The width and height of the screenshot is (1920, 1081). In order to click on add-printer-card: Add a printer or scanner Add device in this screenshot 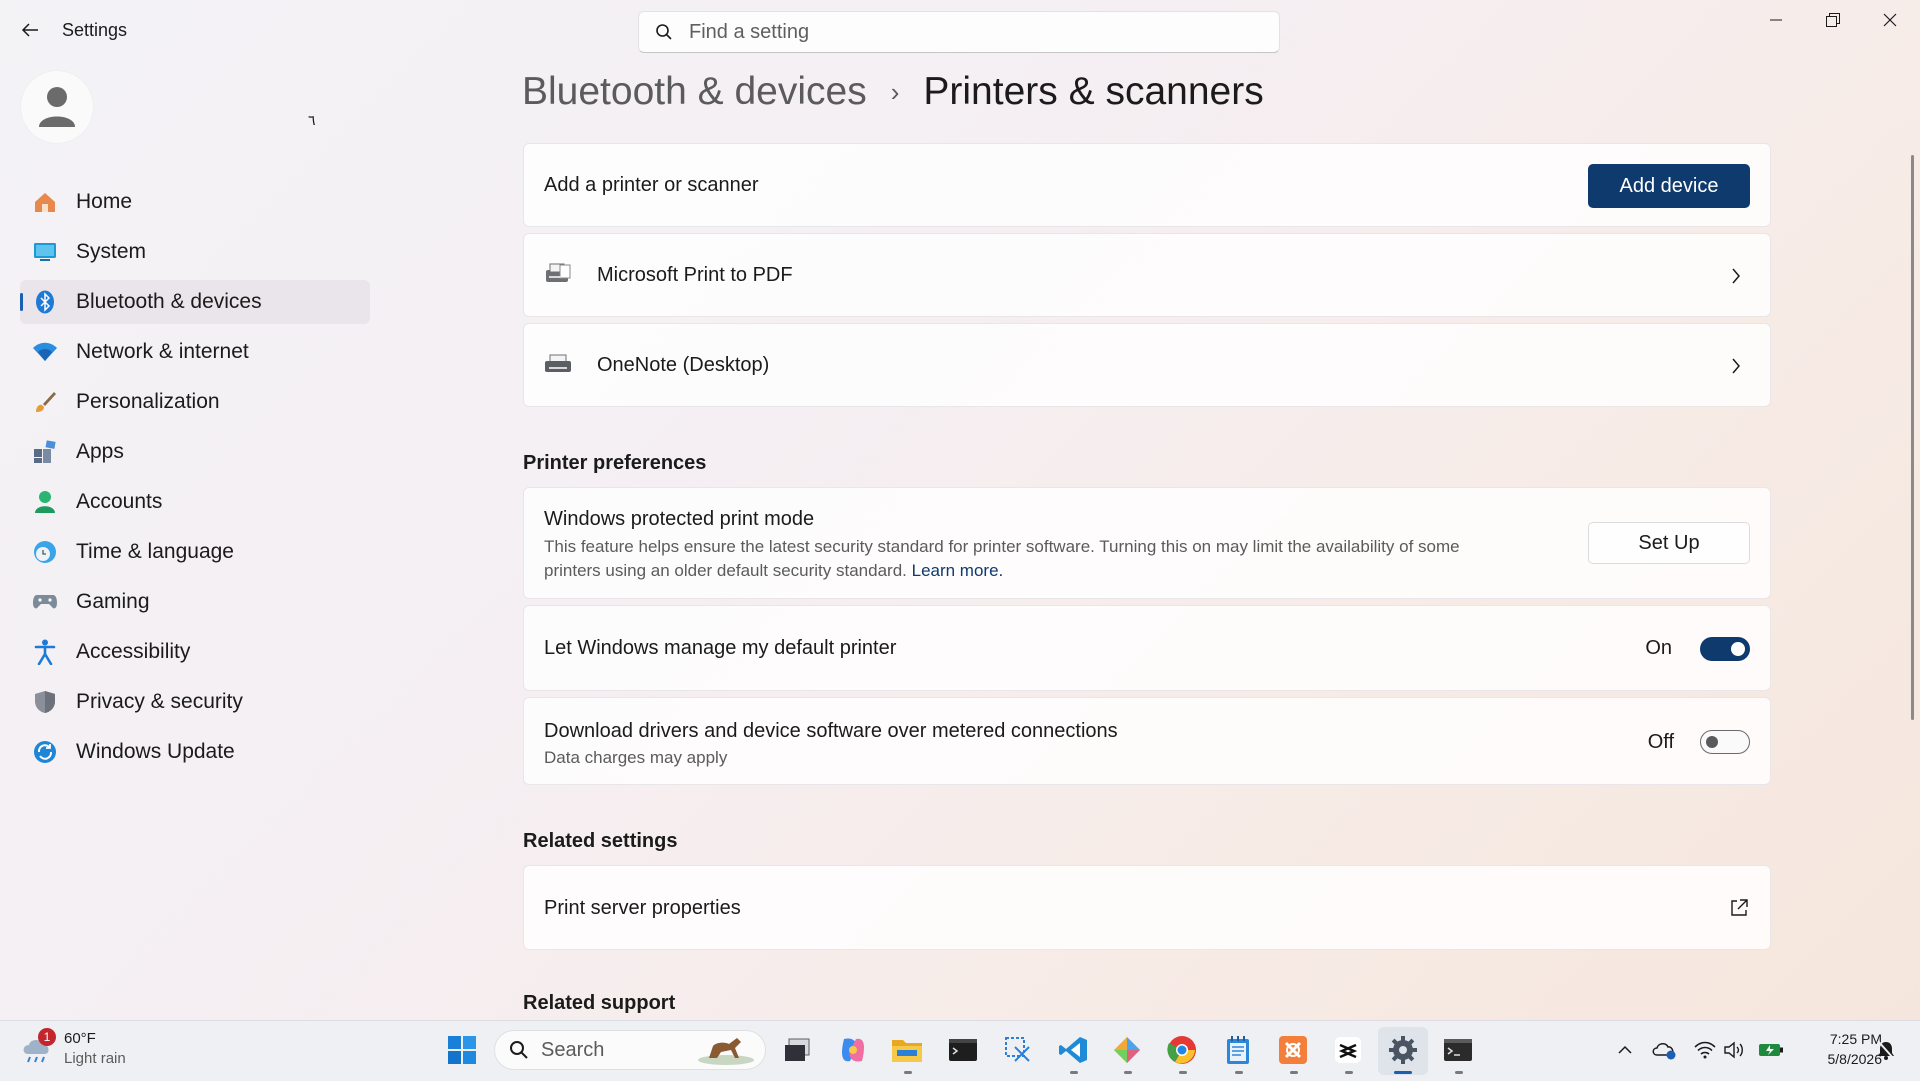, I will do `click(1147, 185)`.